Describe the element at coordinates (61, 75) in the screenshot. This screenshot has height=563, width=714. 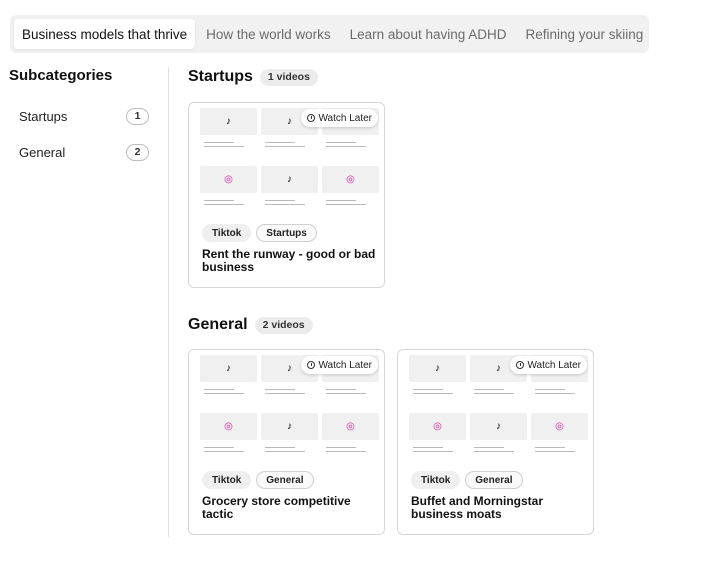
I see `sidebar-title: Subcategories` at that location.